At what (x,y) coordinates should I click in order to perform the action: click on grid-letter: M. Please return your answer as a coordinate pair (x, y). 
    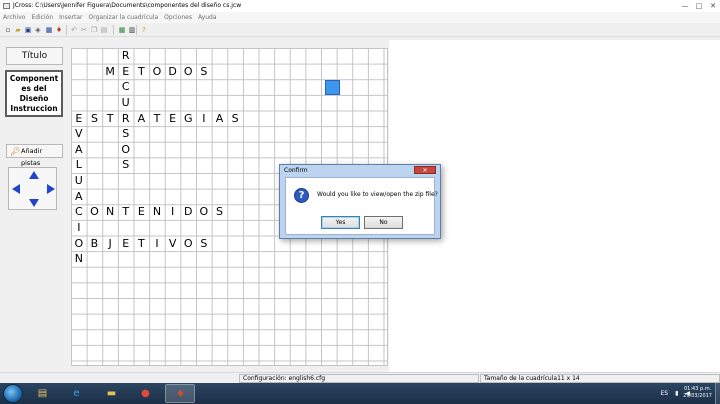
    Looking at the image, I should click on (110, 72).